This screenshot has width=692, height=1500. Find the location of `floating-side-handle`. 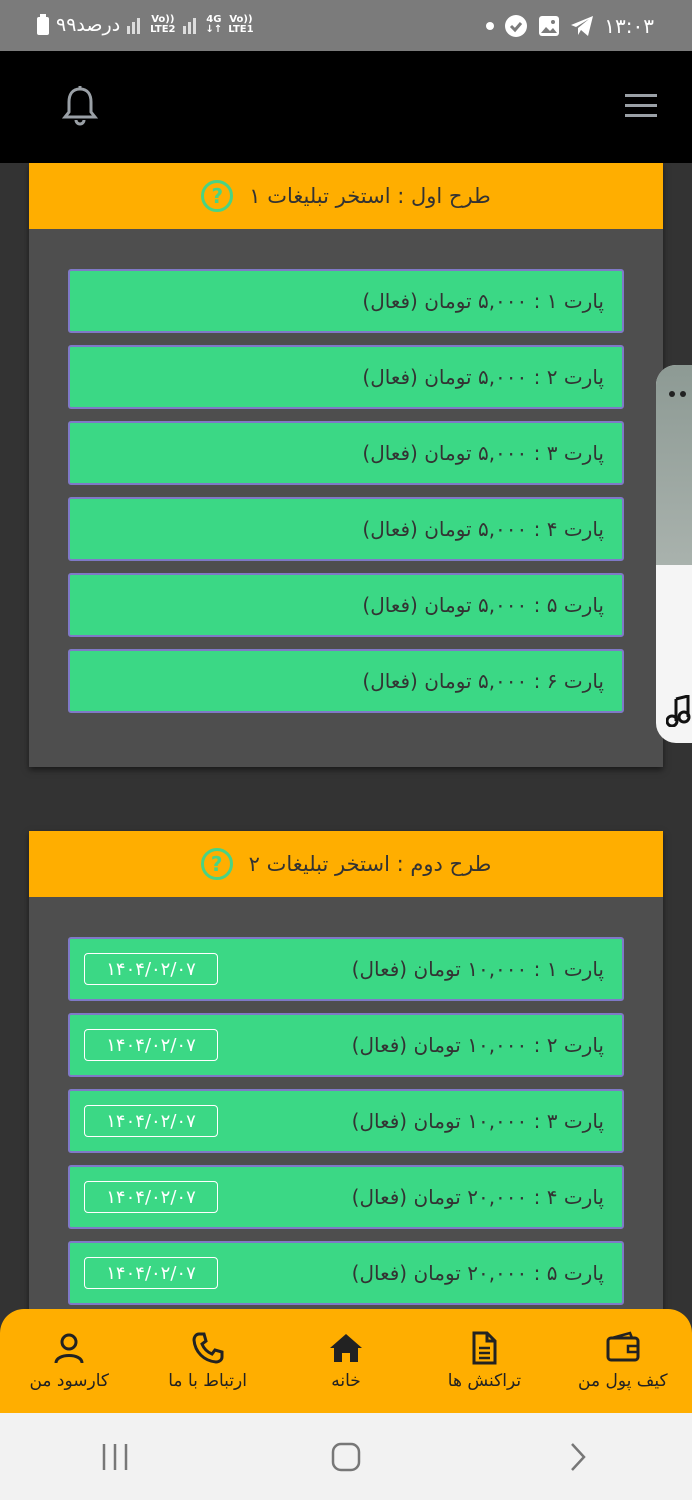

floating-side-handle is located at coordinates (674, 554).